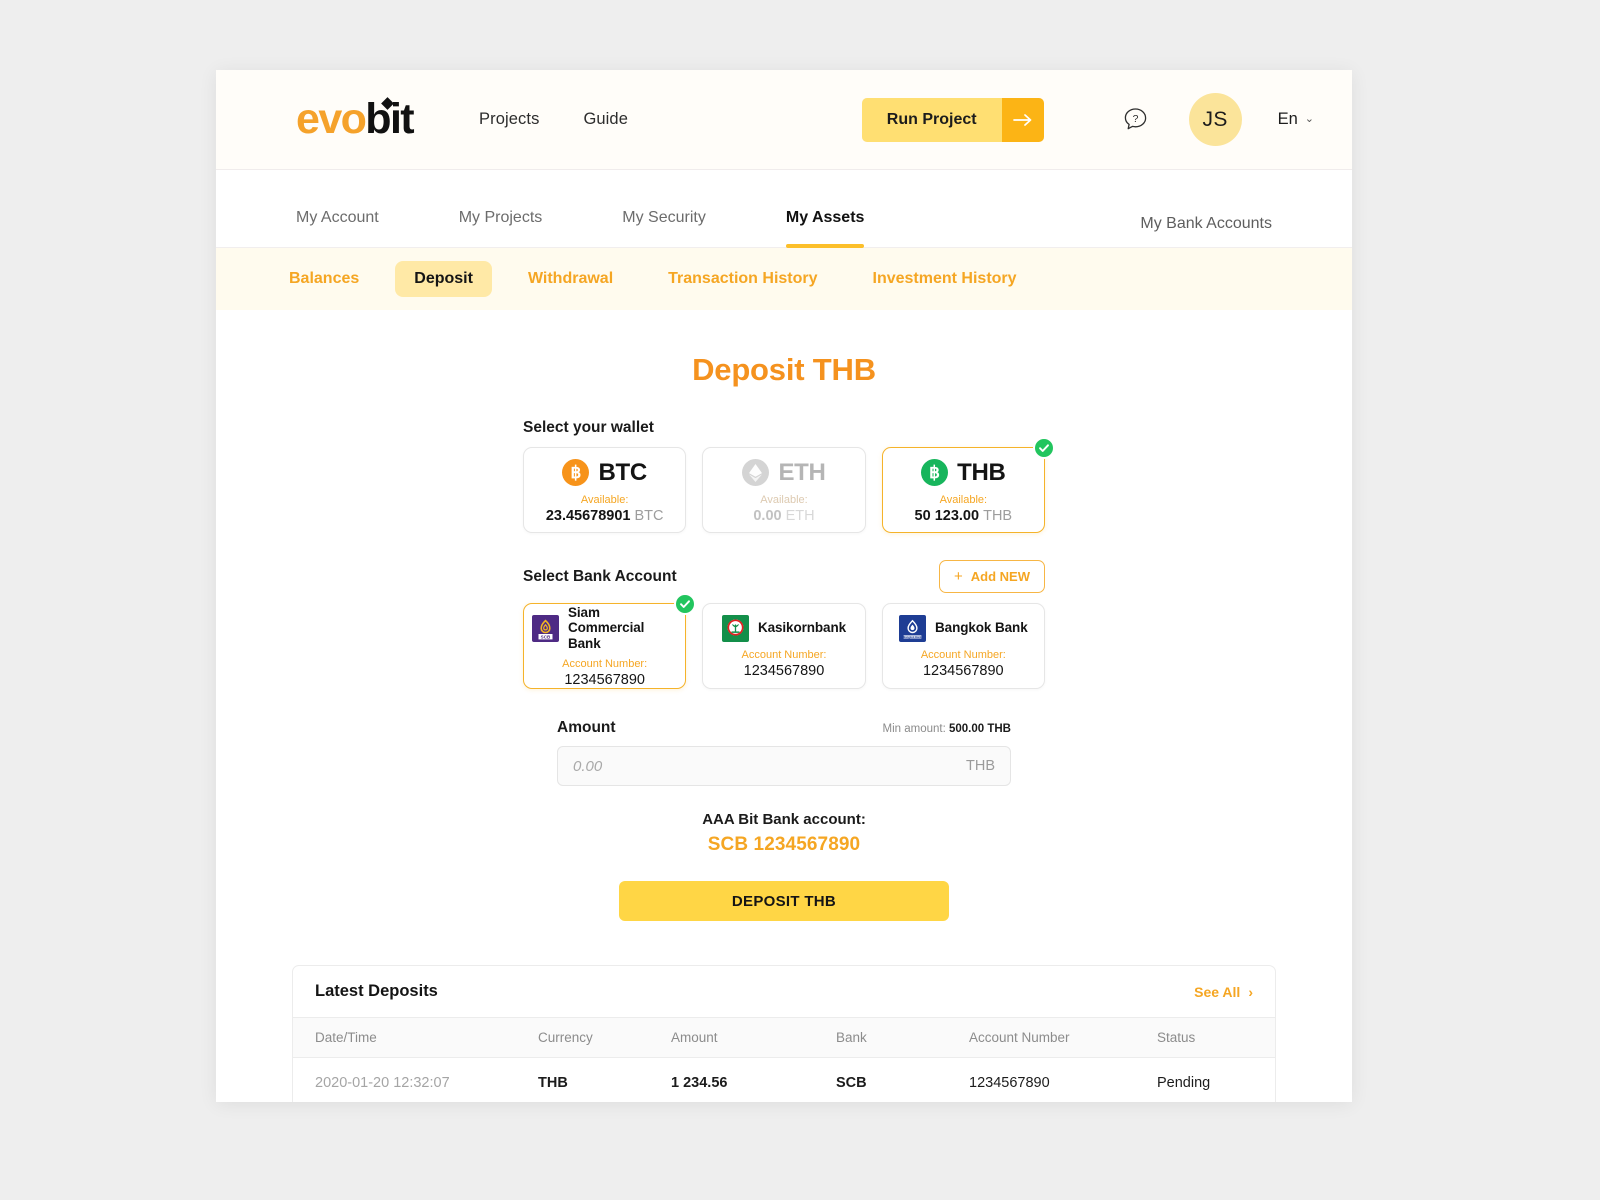 The width and height of the screenshot is (1600, 1200). What do you see at coordinates (509, 119) in the screenshot?
I see `nav-item-projects: Projects` at bounding box center [509, 119].